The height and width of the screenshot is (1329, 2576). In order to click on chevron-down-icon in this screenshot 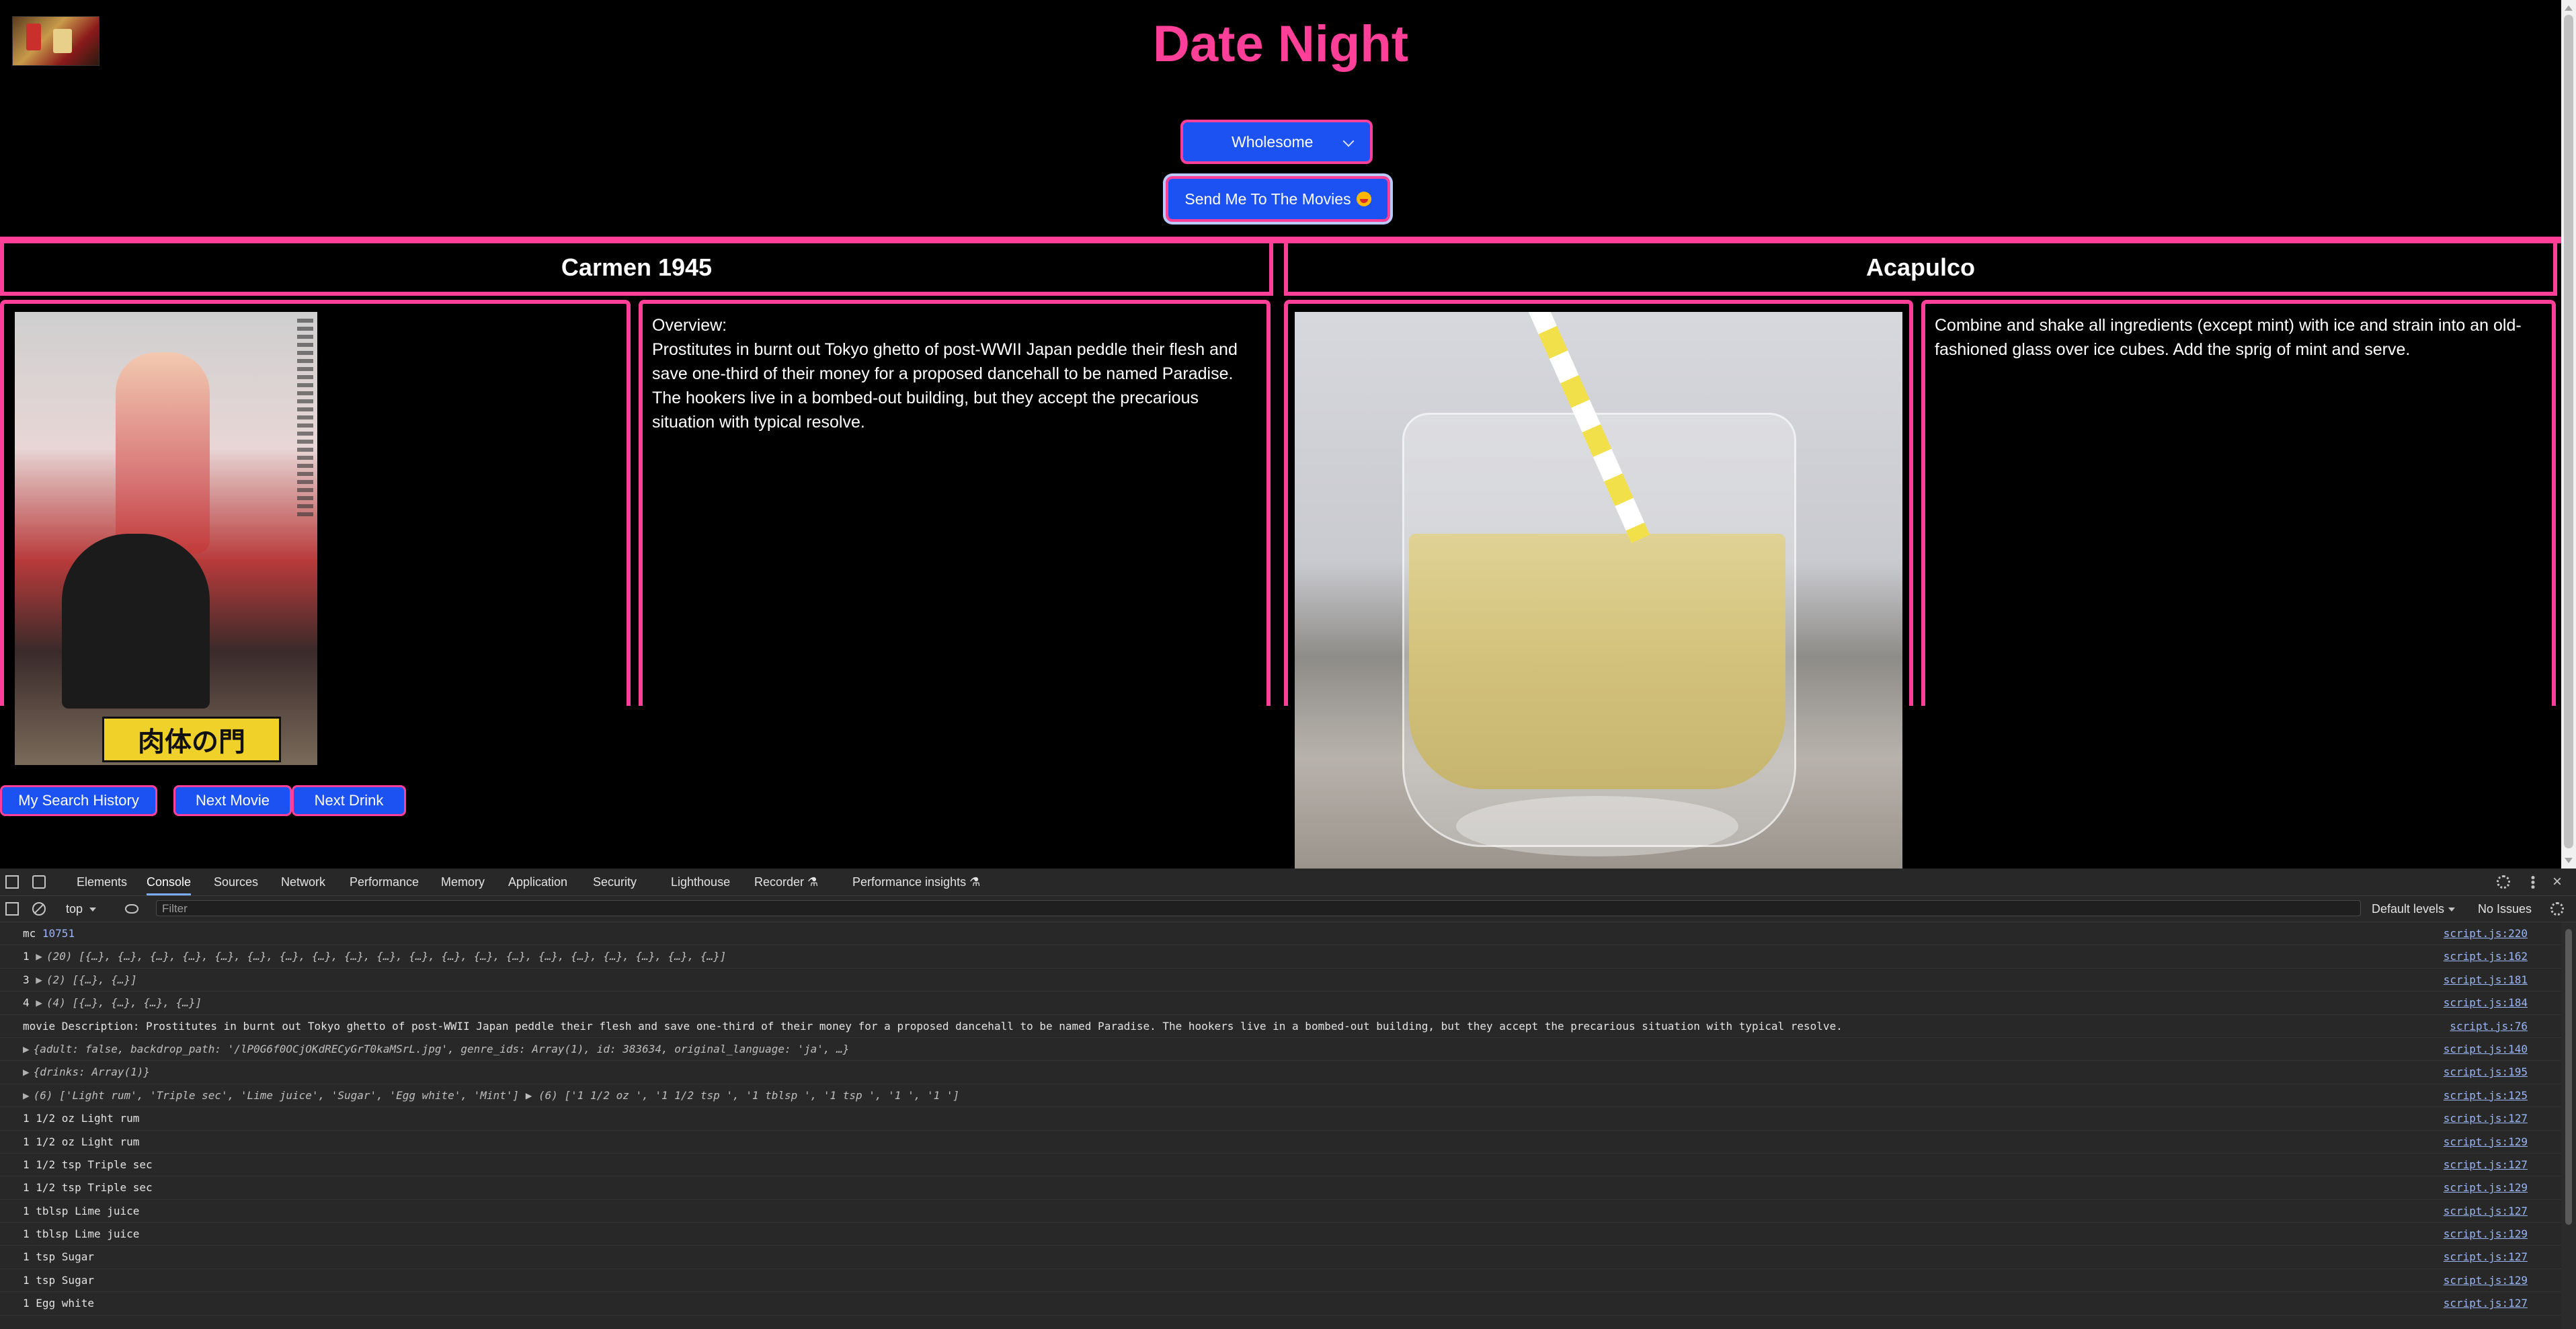, I will do `click(2452, 910)`.